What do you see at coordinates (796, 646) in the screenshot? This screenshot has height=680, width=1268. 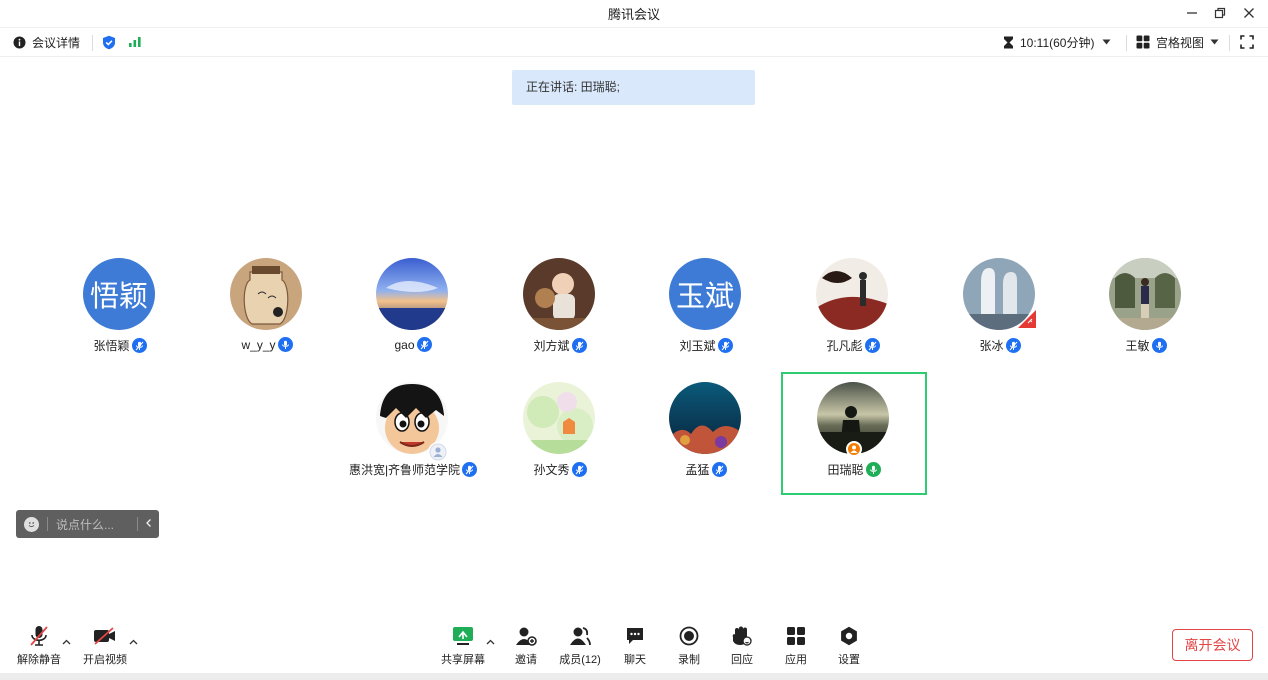 I see `apps-button: 应用` at bounding box center [796, 646].